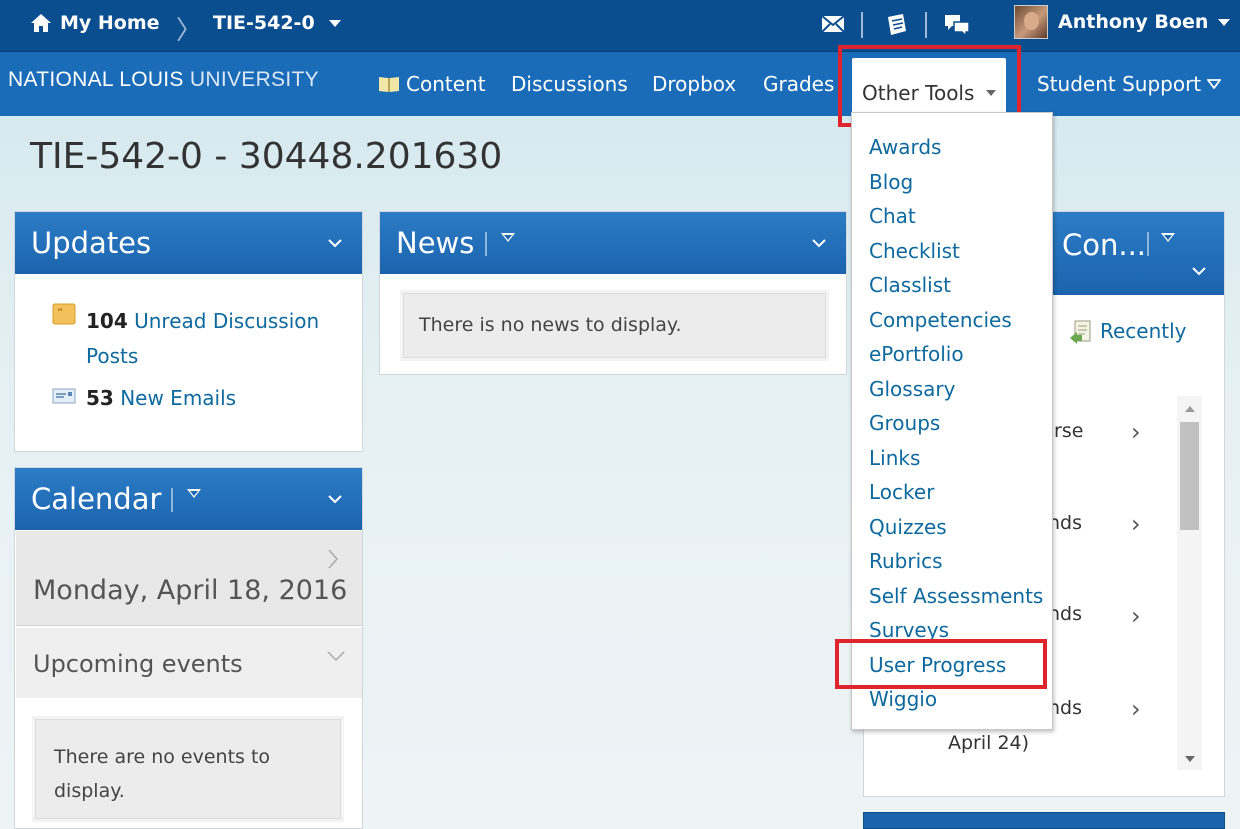  What do you see at coordinates (96, 79) in the screenshot?
I see `brand-text: NATIONAL LOUIS` at bounding box center [96, 79].